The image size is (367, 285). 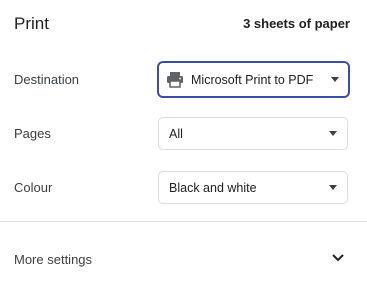 I want to click on pages-value: All, so click(x=176, y=134).